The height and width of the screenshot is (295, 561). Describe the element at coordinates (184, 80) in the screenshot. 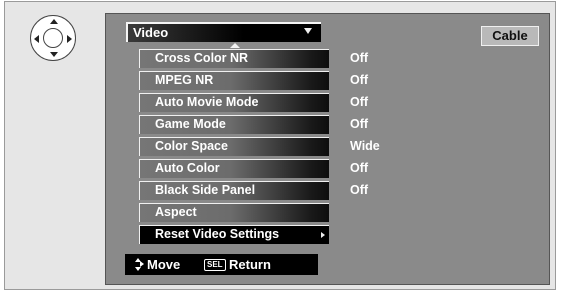

I see `menu-item-label: MPEG NR` at that location.